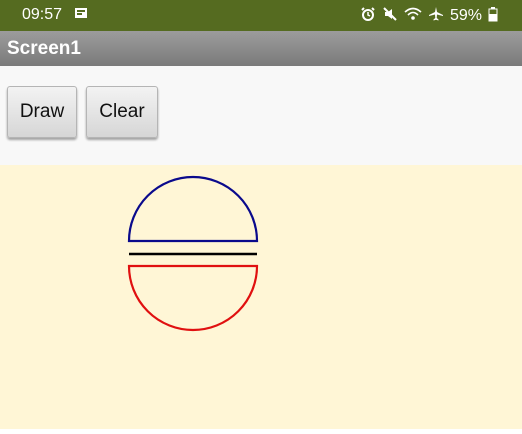 The image size is (522, 434). What do you see at coordinates (493, 16) in the screenshot?
I see `battery-icon` at bounding box center [493, 16].